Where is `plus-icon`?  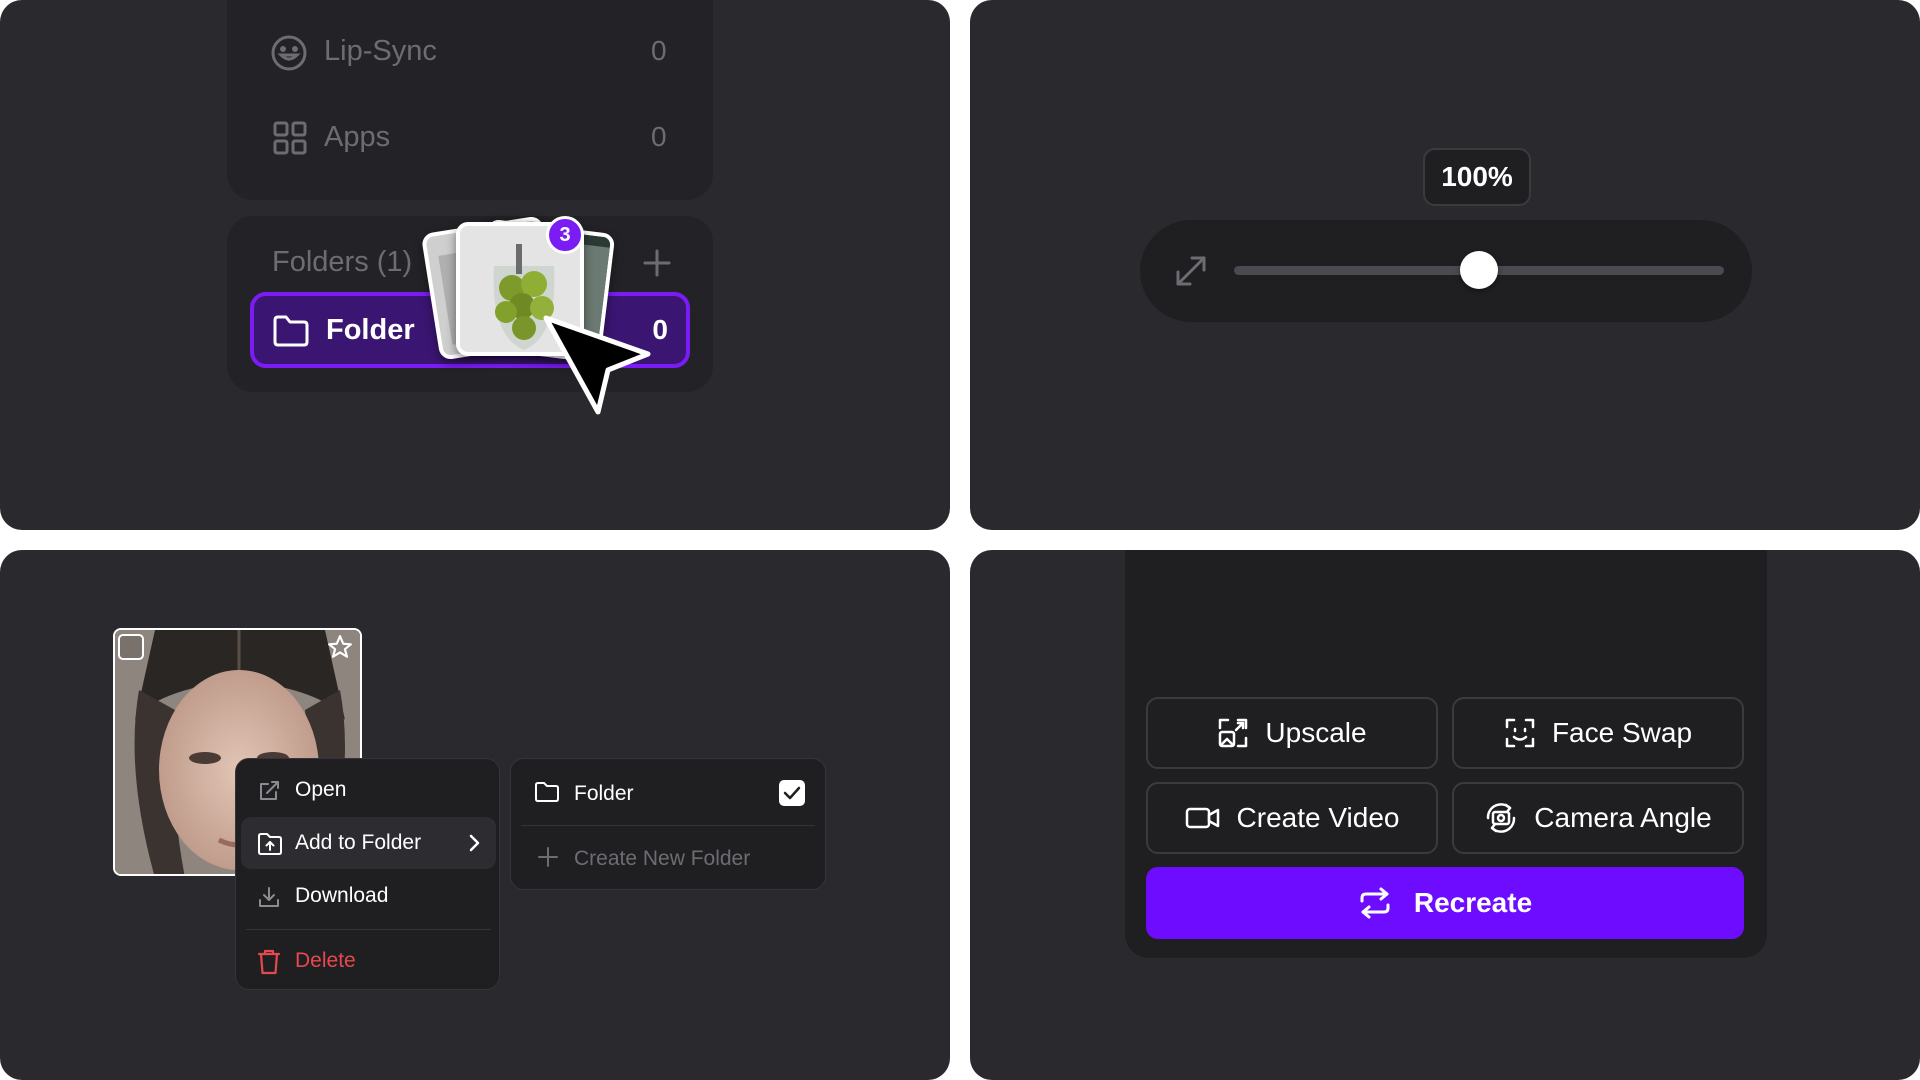 plus-icon is located at coordinates (548, 857).